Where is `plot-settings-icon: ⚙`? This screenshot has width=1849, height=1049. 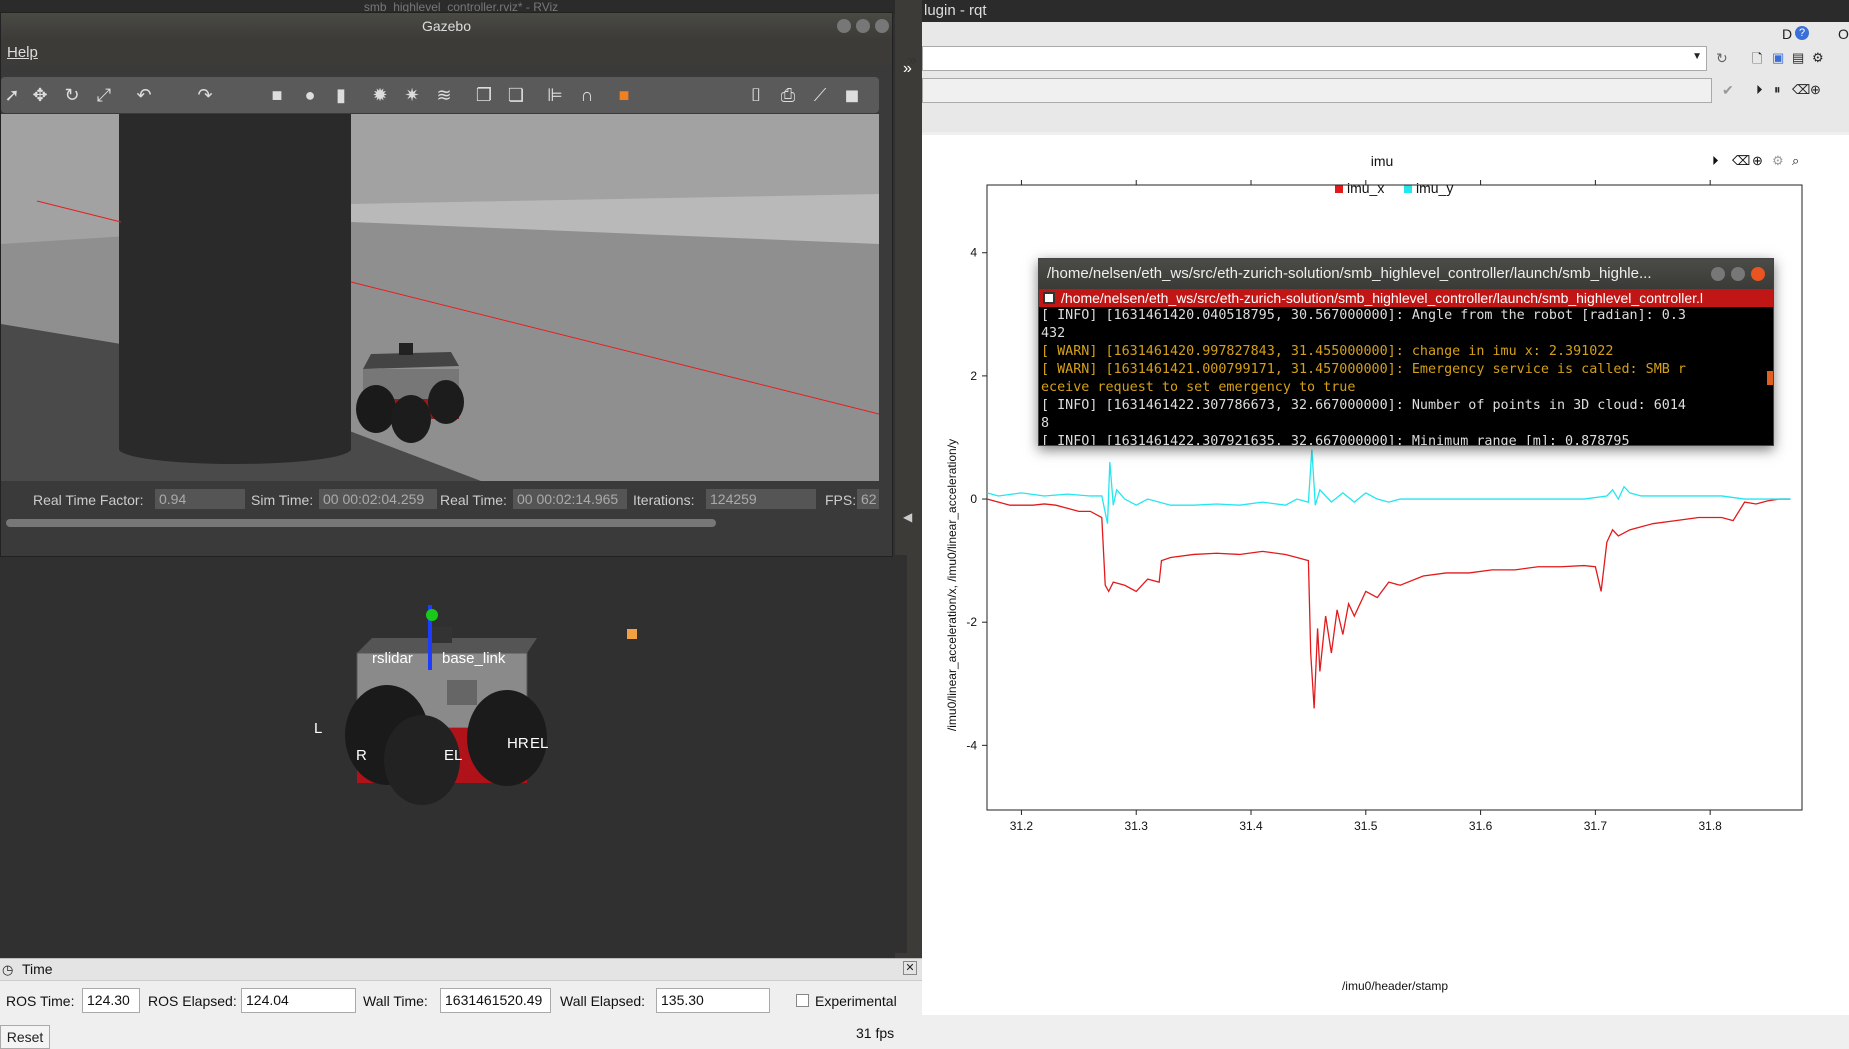 plot-settings-icon: ⚙ is located at coordinates (1778, 160).